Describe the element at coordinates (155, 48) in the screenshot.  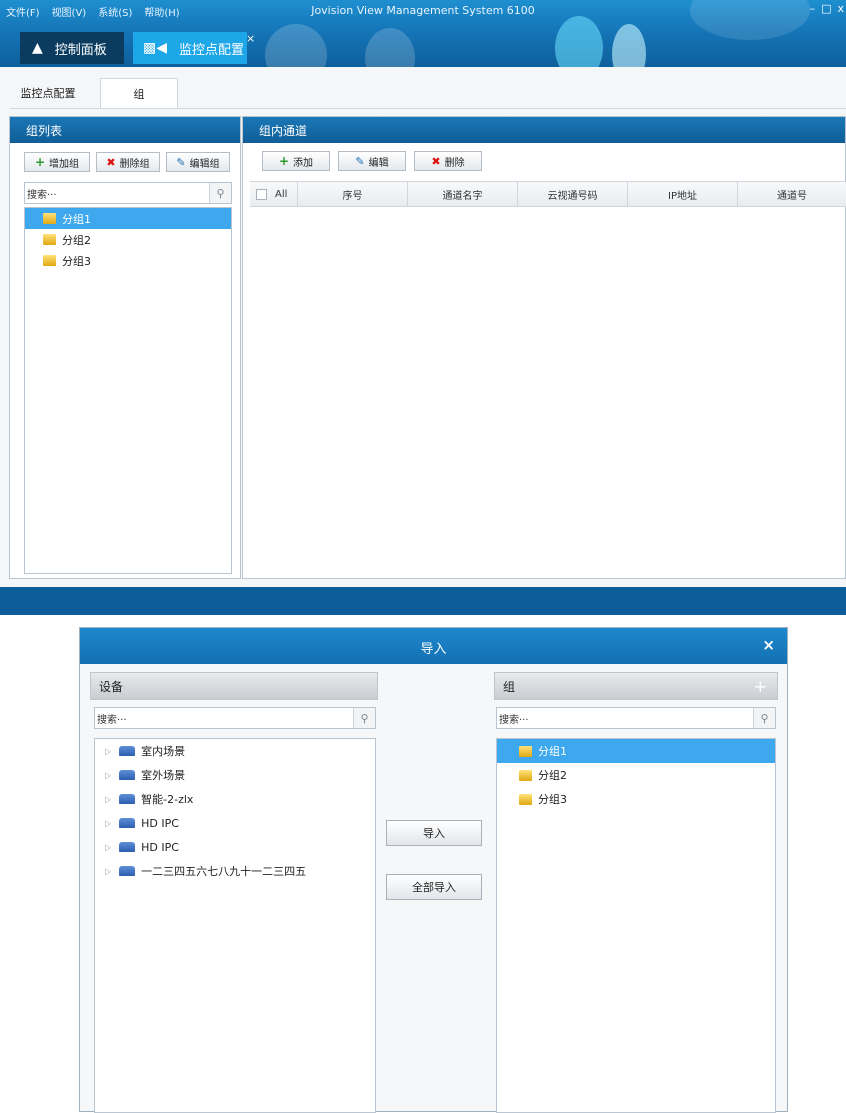
I see `camera-icon: ▩◀` at that location.